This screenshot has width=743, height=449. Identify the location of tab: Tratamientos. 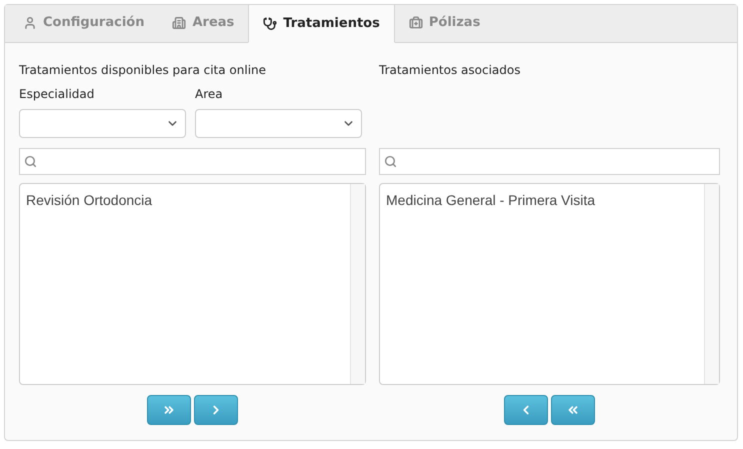
(321, 23).